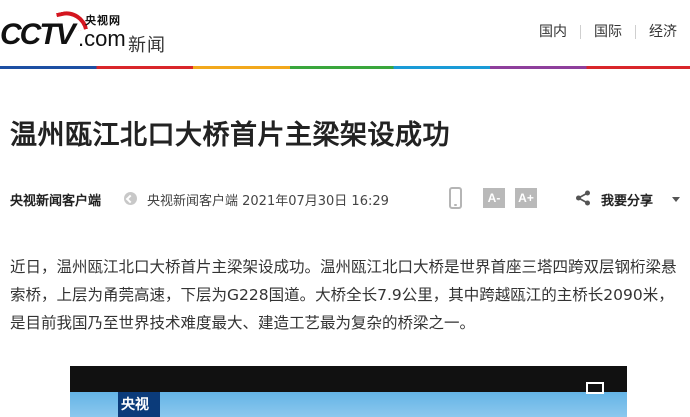 The width and height of the screenshot is (690, 417). What do you see at coordinates (663, 32) in the screenshot?
I see `nav-item-economy: 经济` at bounding box center [663, 32].